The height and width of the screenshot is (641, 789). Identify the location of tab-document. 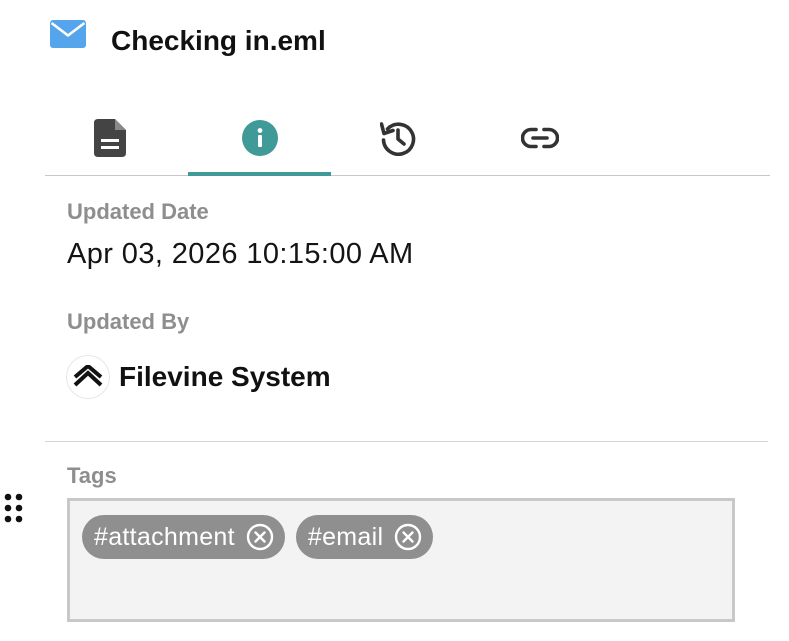
(110, 137).